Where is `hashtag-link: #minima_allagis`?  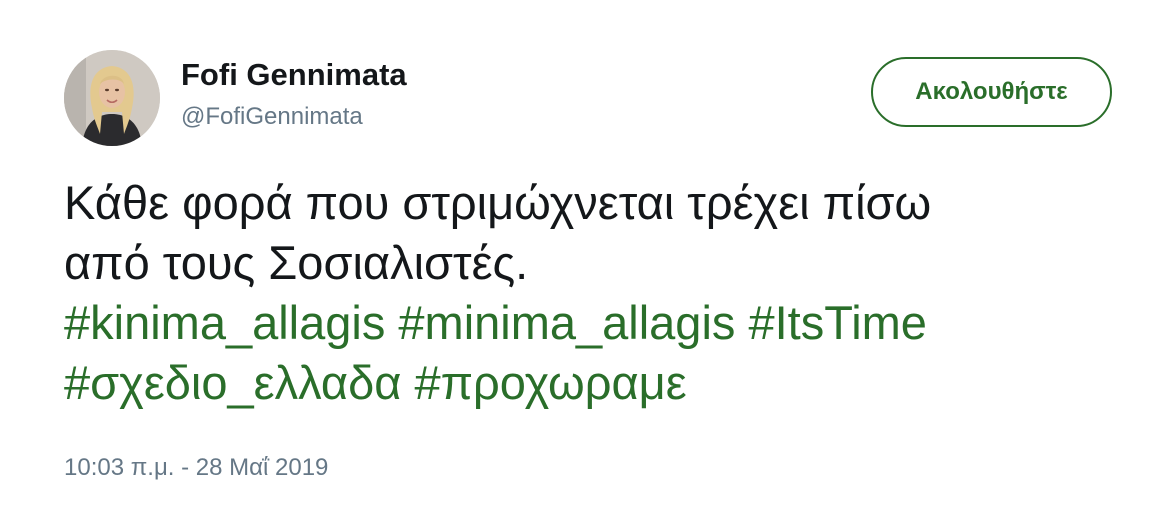 hashtag-link: #minima_allagis is located at coordinates (566, 322).